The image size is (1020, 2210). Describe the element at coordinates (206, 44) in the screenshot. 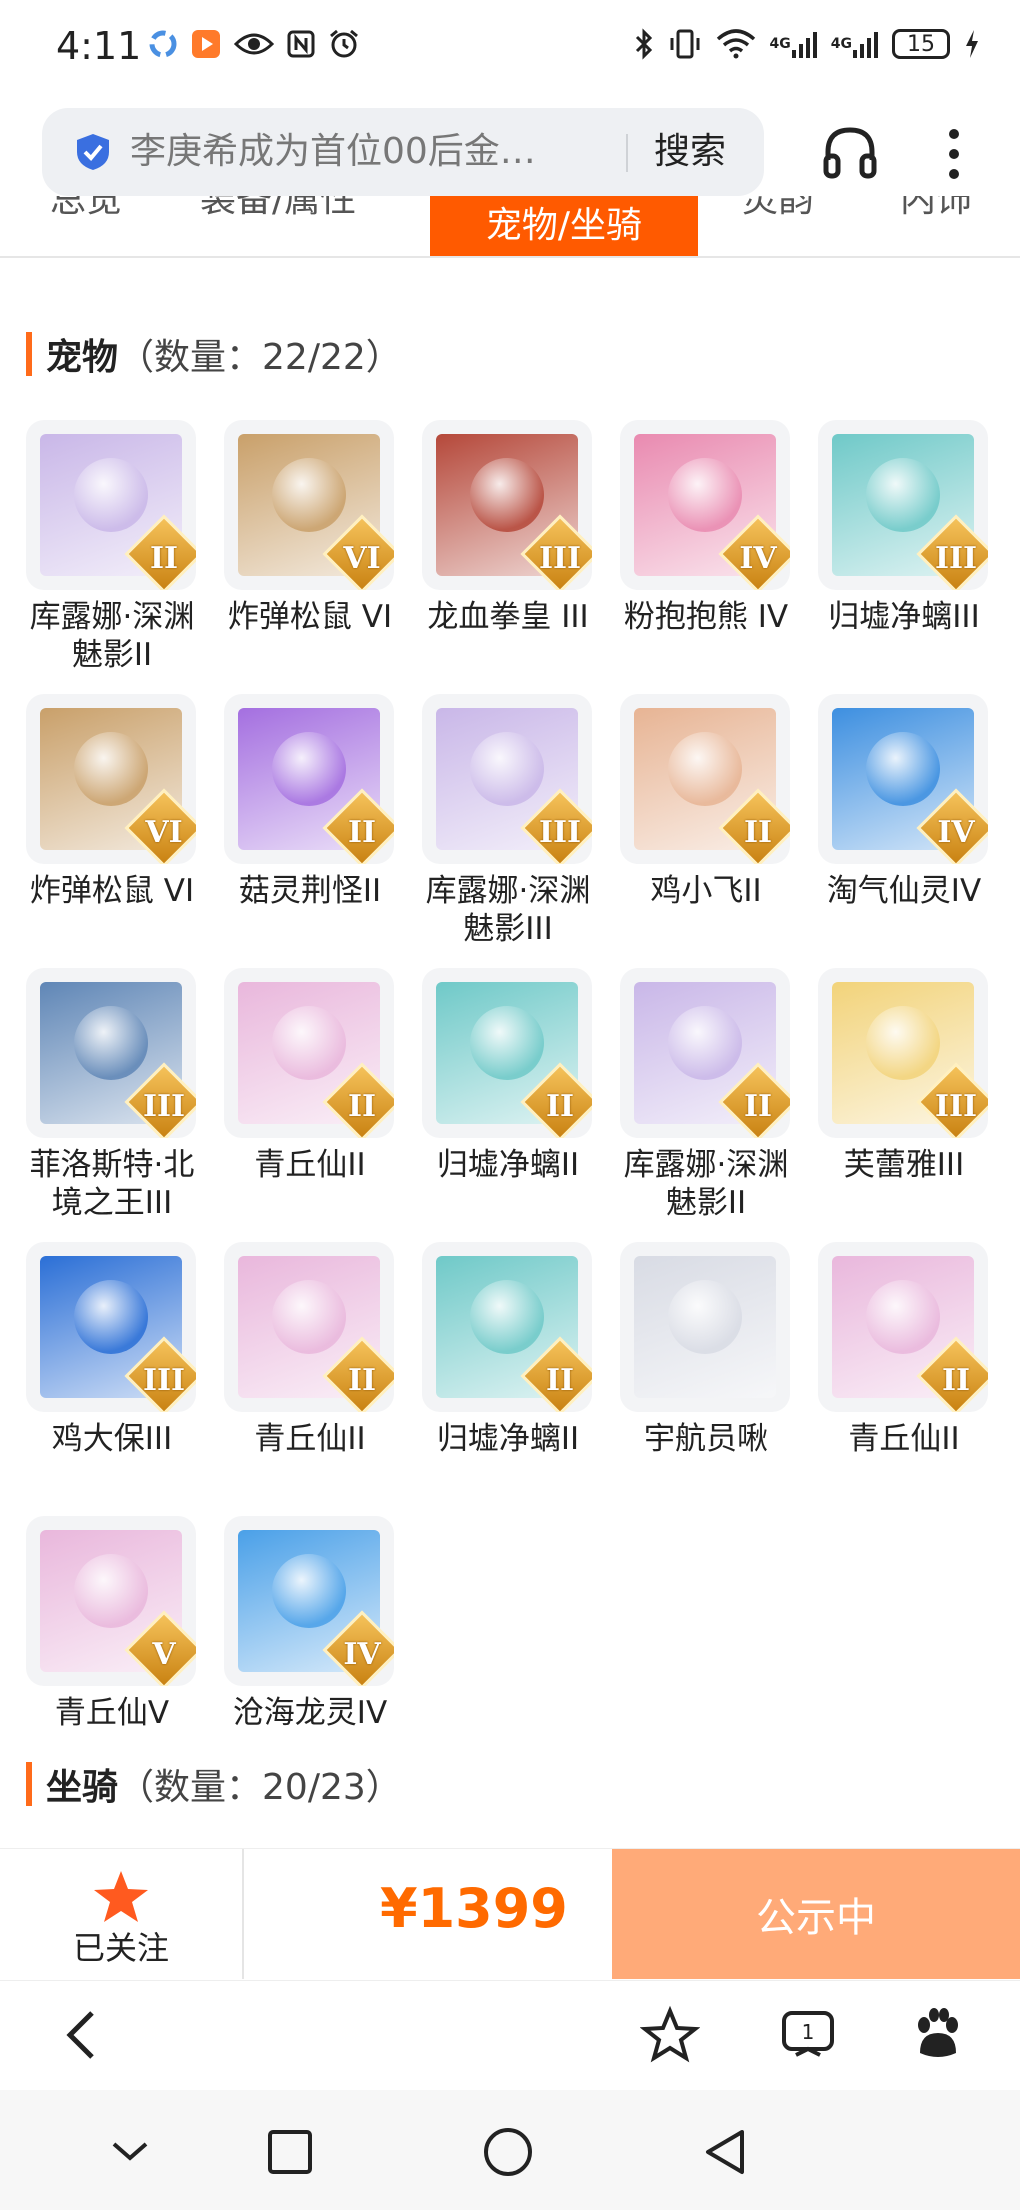

I see `video-app-icon` at that location.